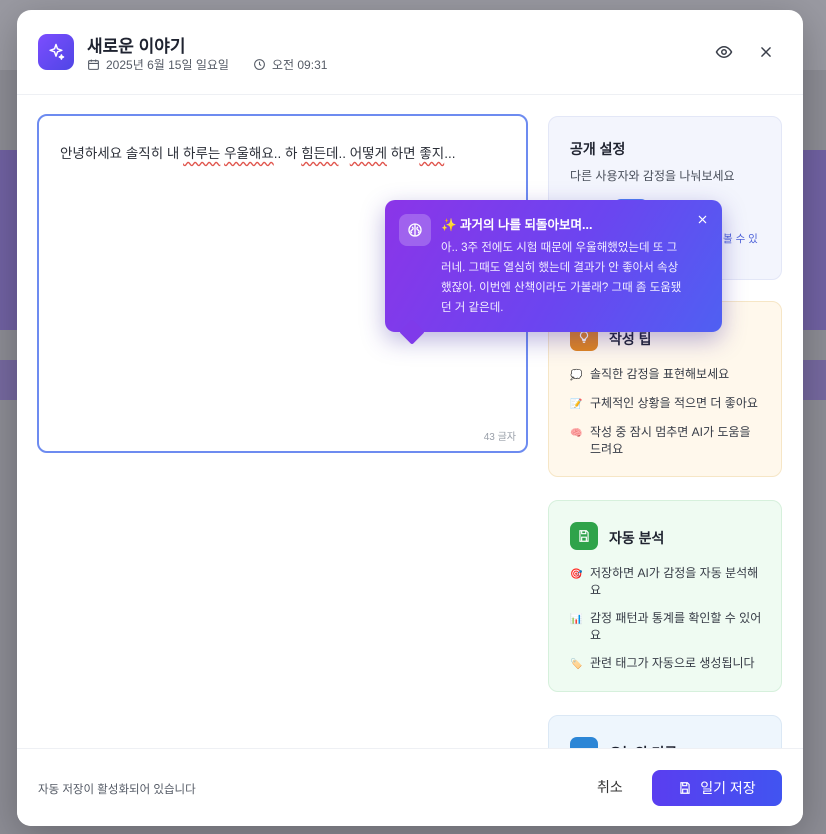 The height and width of the screenshot is (834, 826). I want to click on list-item: 🎯 저장하면 AI가 감정을 자동 분석해요, so click(664, 581).